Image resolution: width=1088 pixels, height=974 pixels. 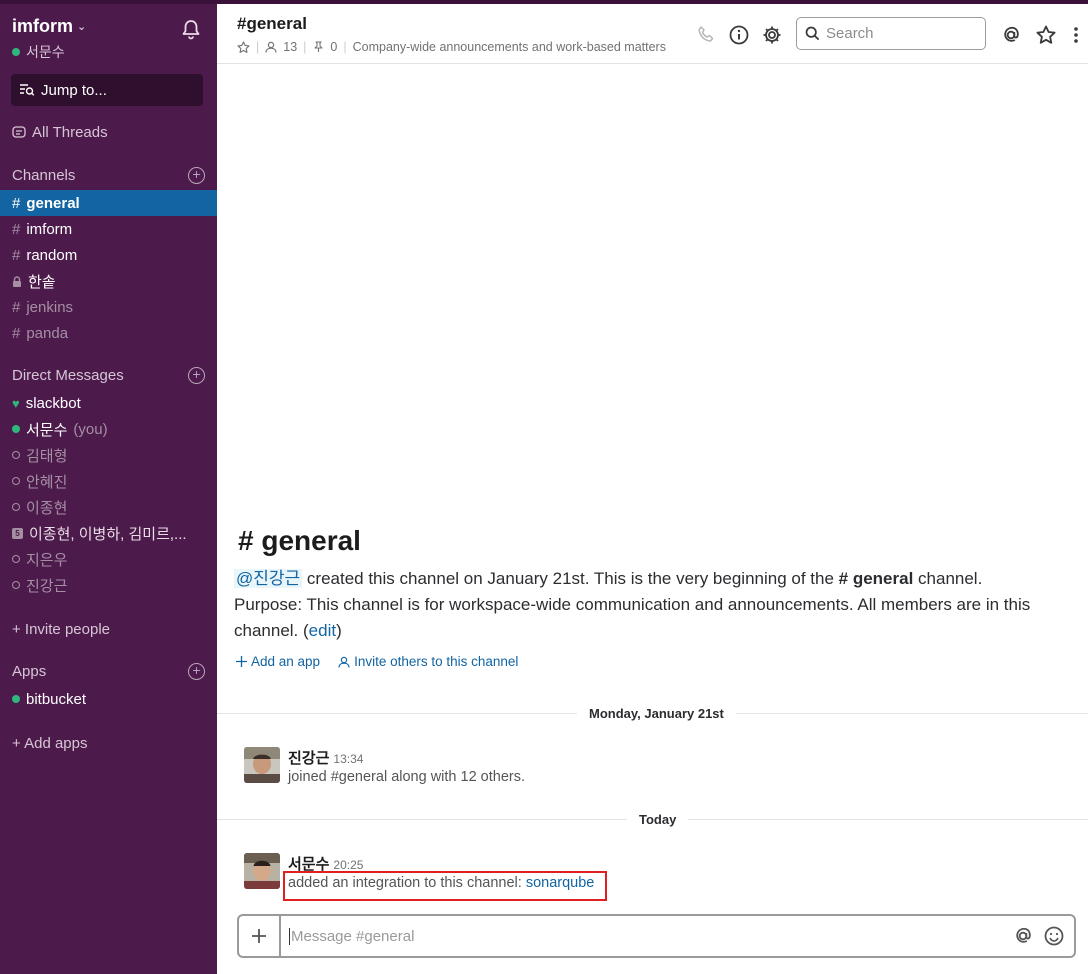 What do you see at coordinates (812, 33) in the screenshot?
I see `search-icon` at bounding box center [812, 33].